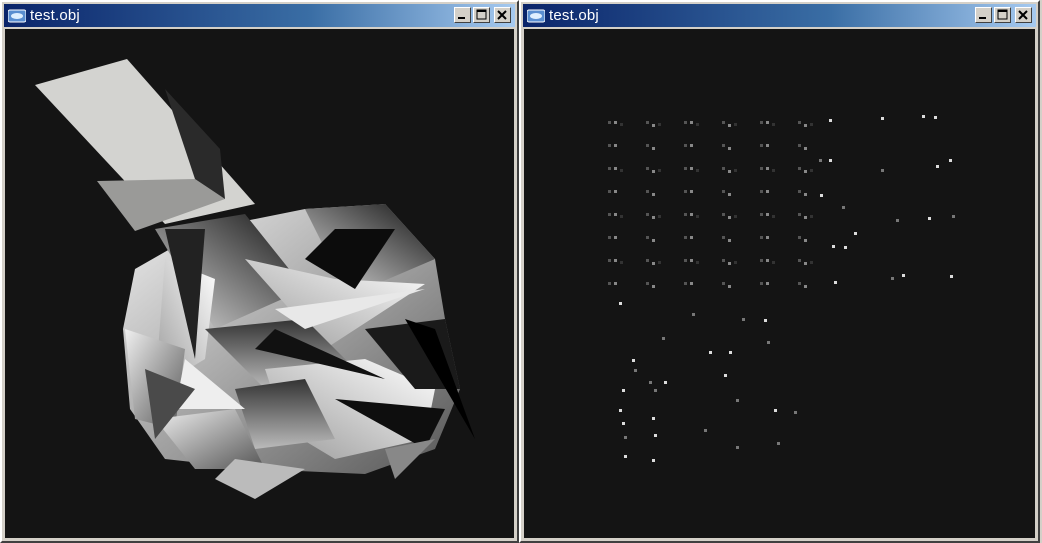 This screenshot has width=1042, height=543. What do you see at coordinates (55, 15) in the screenshot?
I see `window-title: test.obj` at bounding box center [55, 15].